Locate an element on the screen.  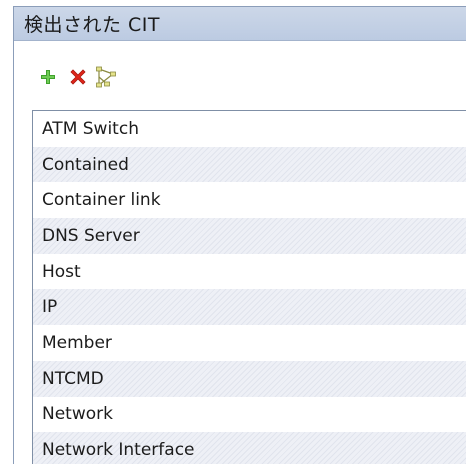
add-button is located at coordinates (48, 77).